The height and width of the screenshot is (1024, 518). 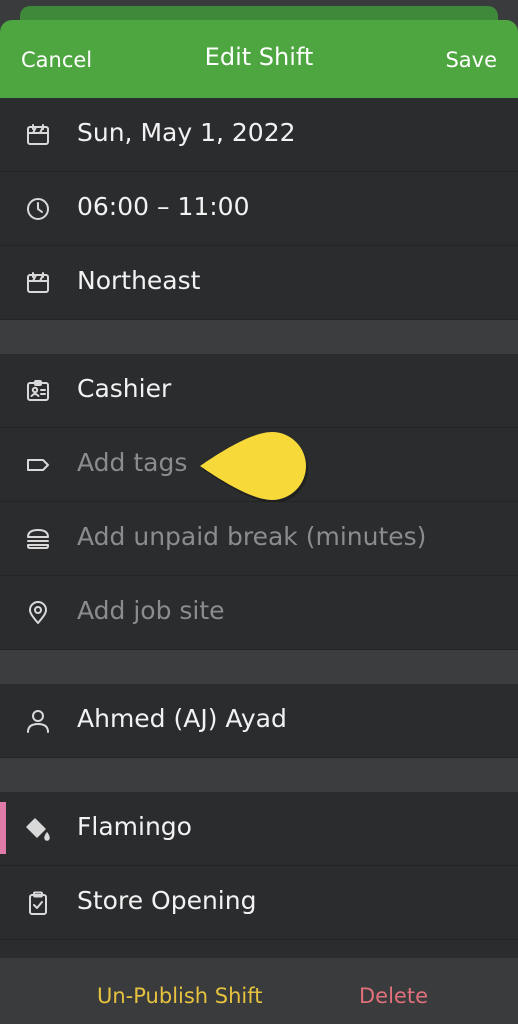 I want to click on position-row: Cashier, so click(x=259, y=391).